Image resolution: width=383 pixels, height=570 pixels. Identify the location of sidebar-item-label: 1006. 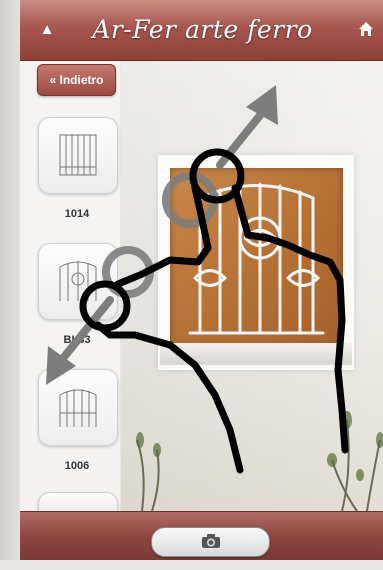
(77, 466).